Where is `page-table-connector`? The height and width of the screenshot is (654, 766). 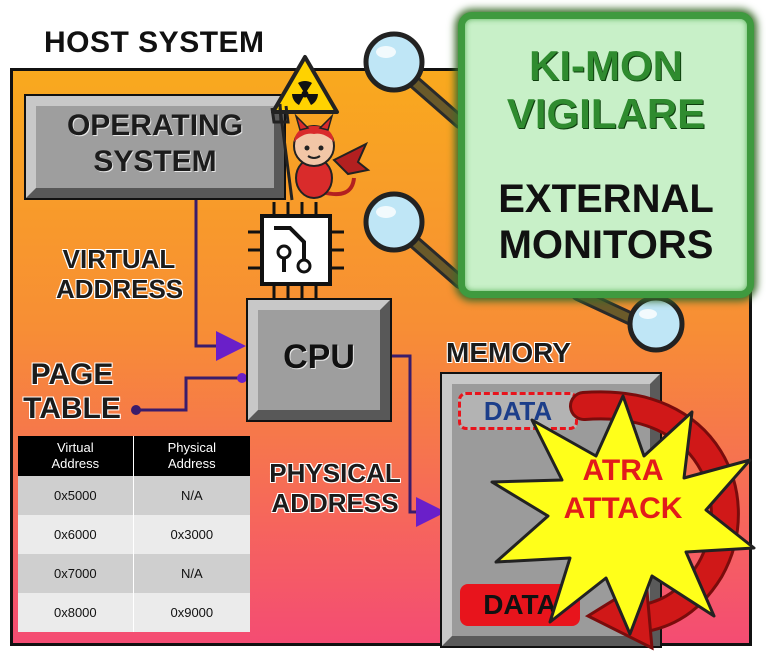
page-table-connector is located at coordinates (189, 394).